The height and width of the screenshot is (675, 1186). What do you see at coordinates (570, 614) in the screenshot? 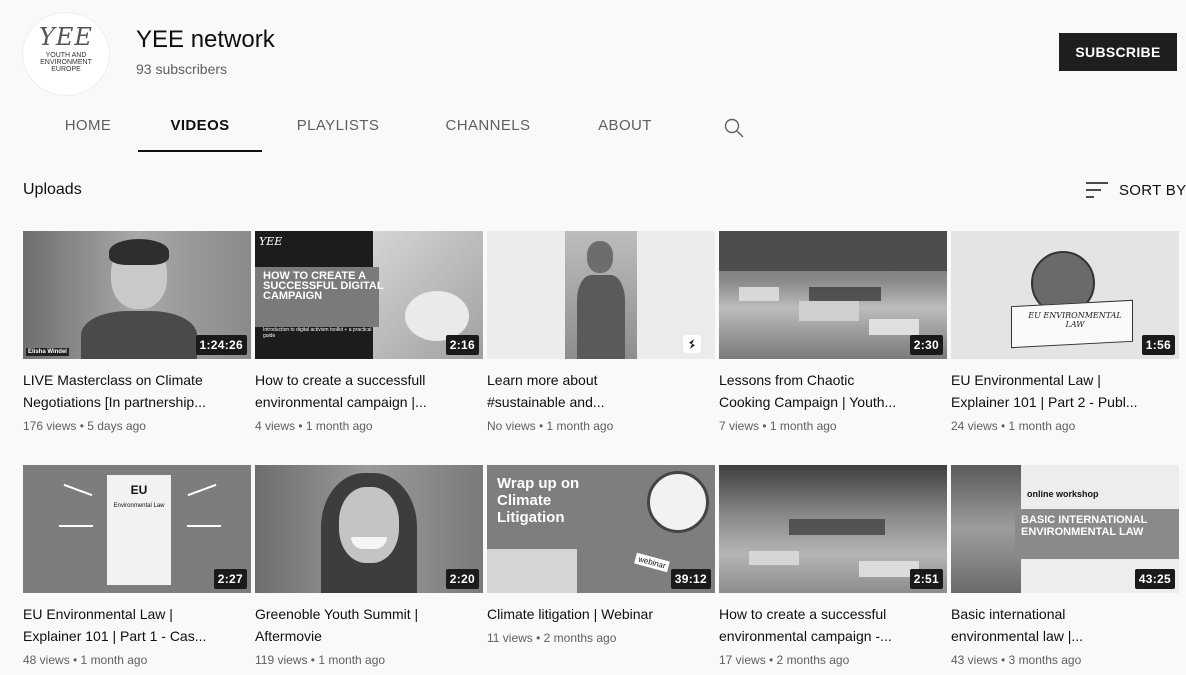
I see `video-title-line: Climate litigation | Webinar` at bounding box center [570, 614].